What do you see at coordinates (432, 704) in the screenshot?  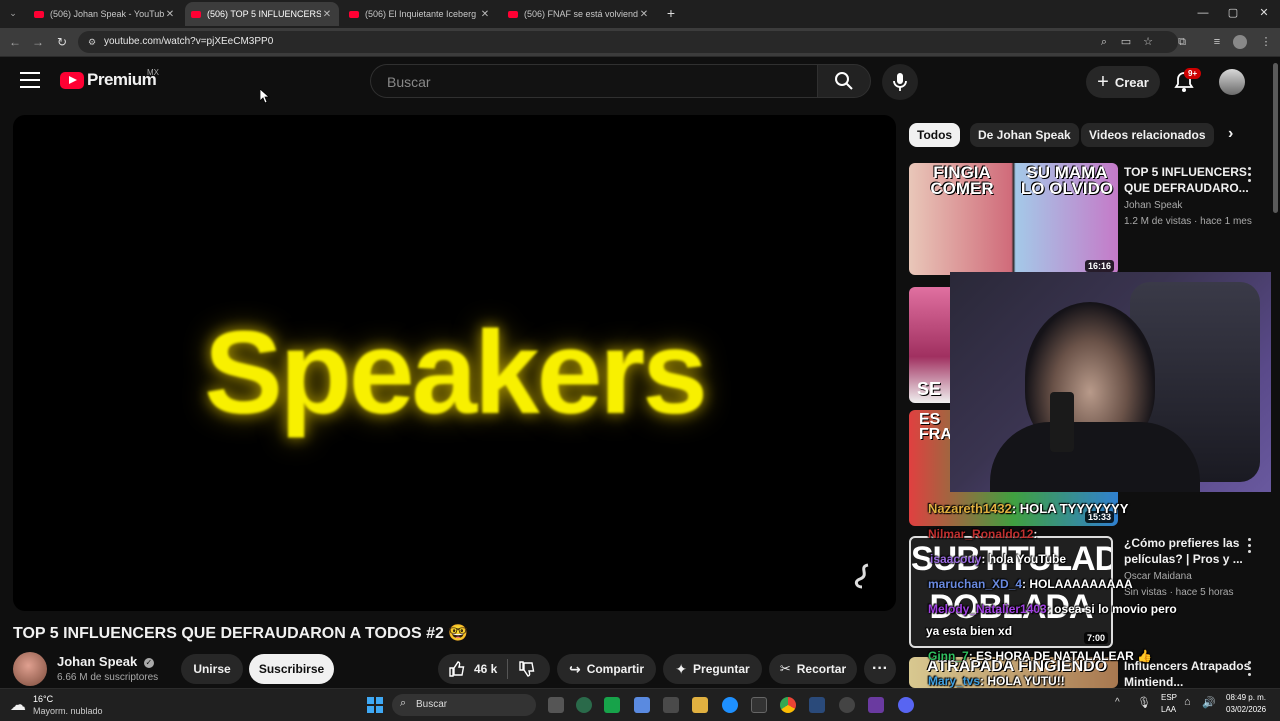 I see `taskbar-search-text: Buscar` at bounding box center [432, 704].